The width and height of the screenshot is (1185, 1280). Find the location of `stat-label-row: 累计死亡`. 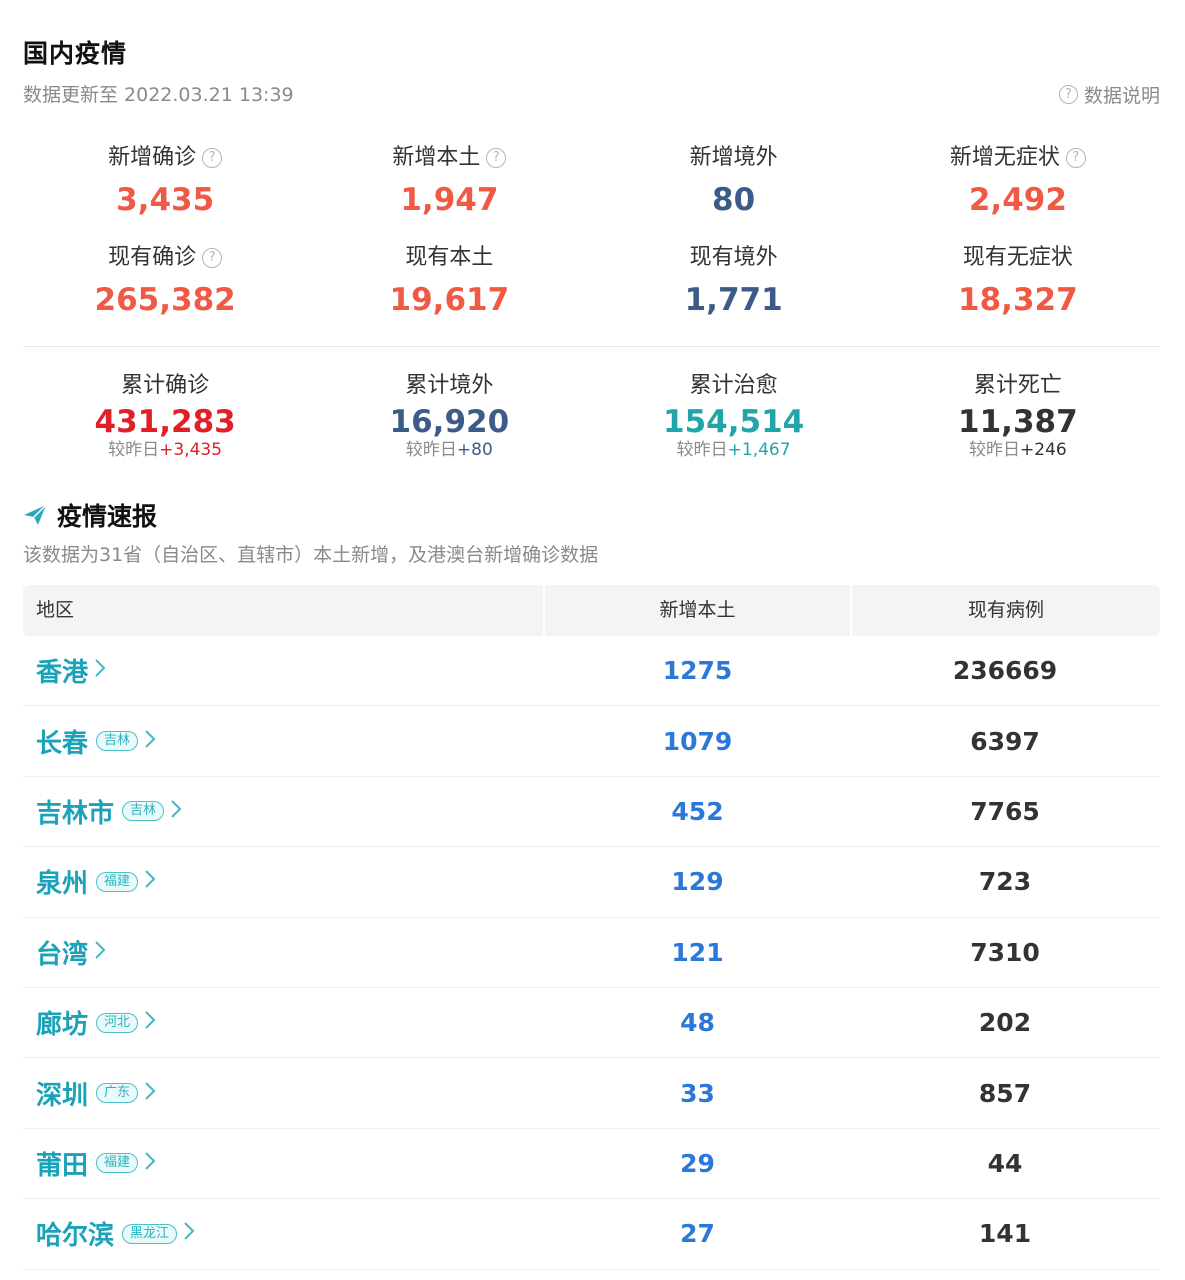

stat-label-row: 累计死亡 is located at coordinates (1018, 386).